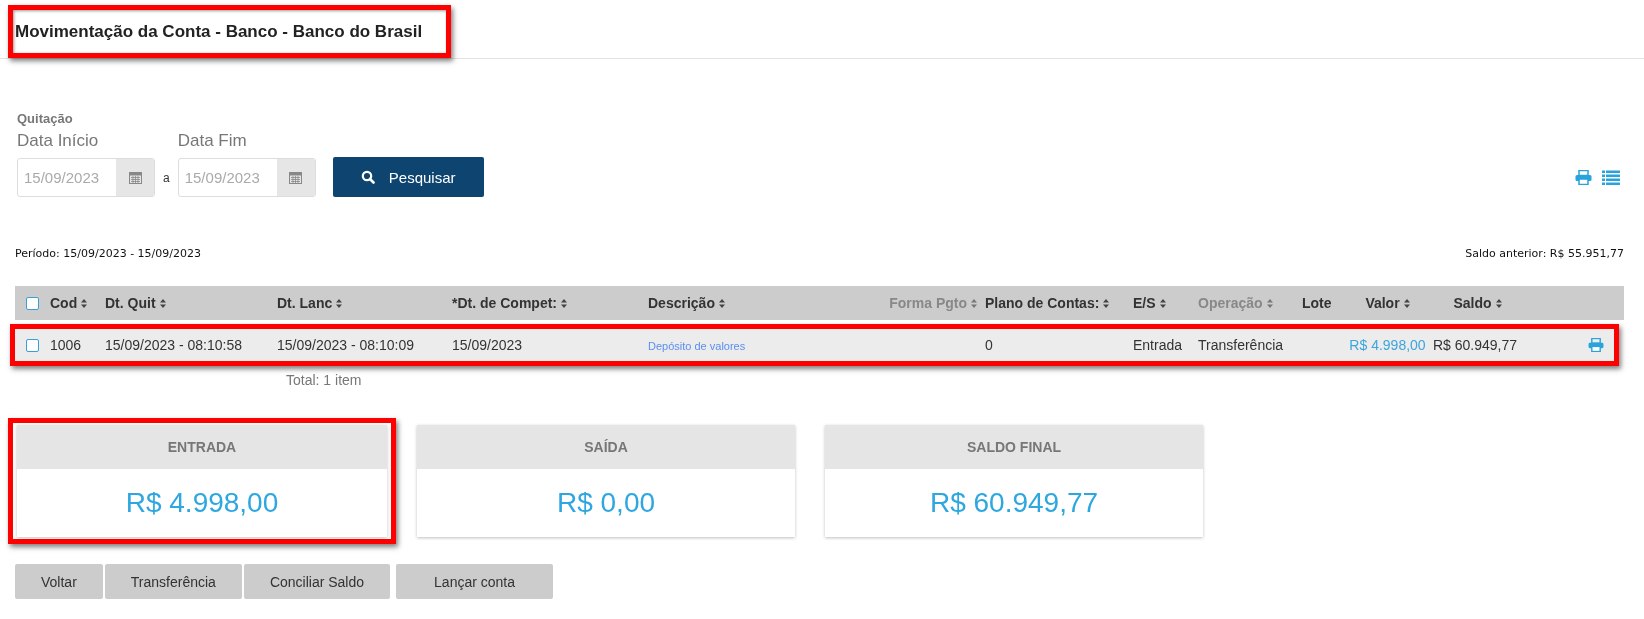 Image resolution: width=1644 pixels, height=619 pixels. Describe the element at coordinates (1475, 345) in the screenshot. I see `table-cell: R$ 60.949,77` at that location.